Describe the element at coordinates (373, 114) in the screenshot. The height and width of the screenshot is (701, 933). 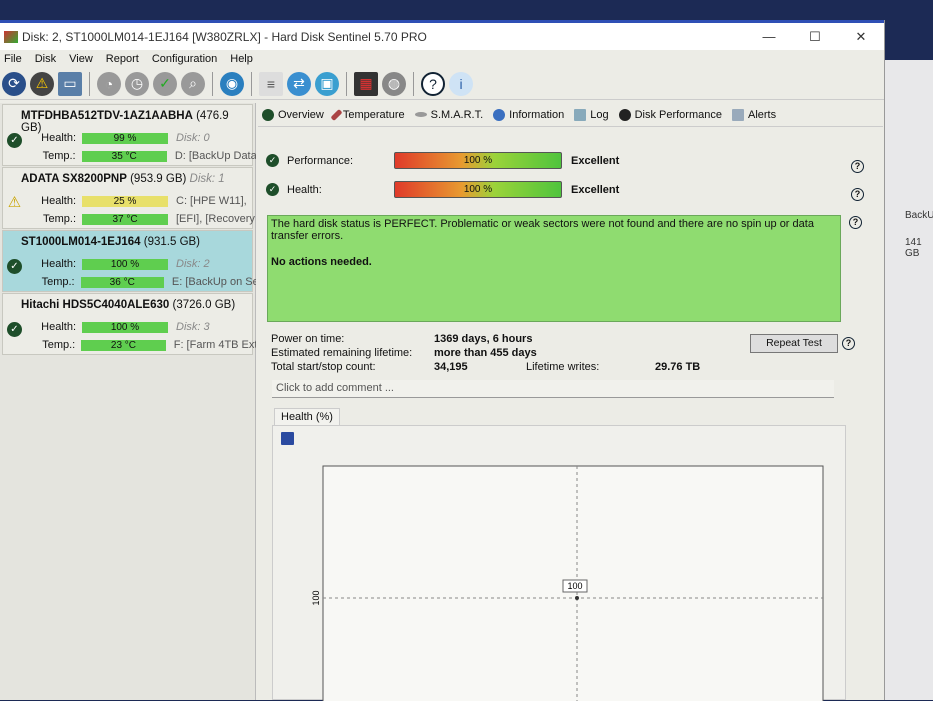
I see `tab-label: Temperature` at that location.